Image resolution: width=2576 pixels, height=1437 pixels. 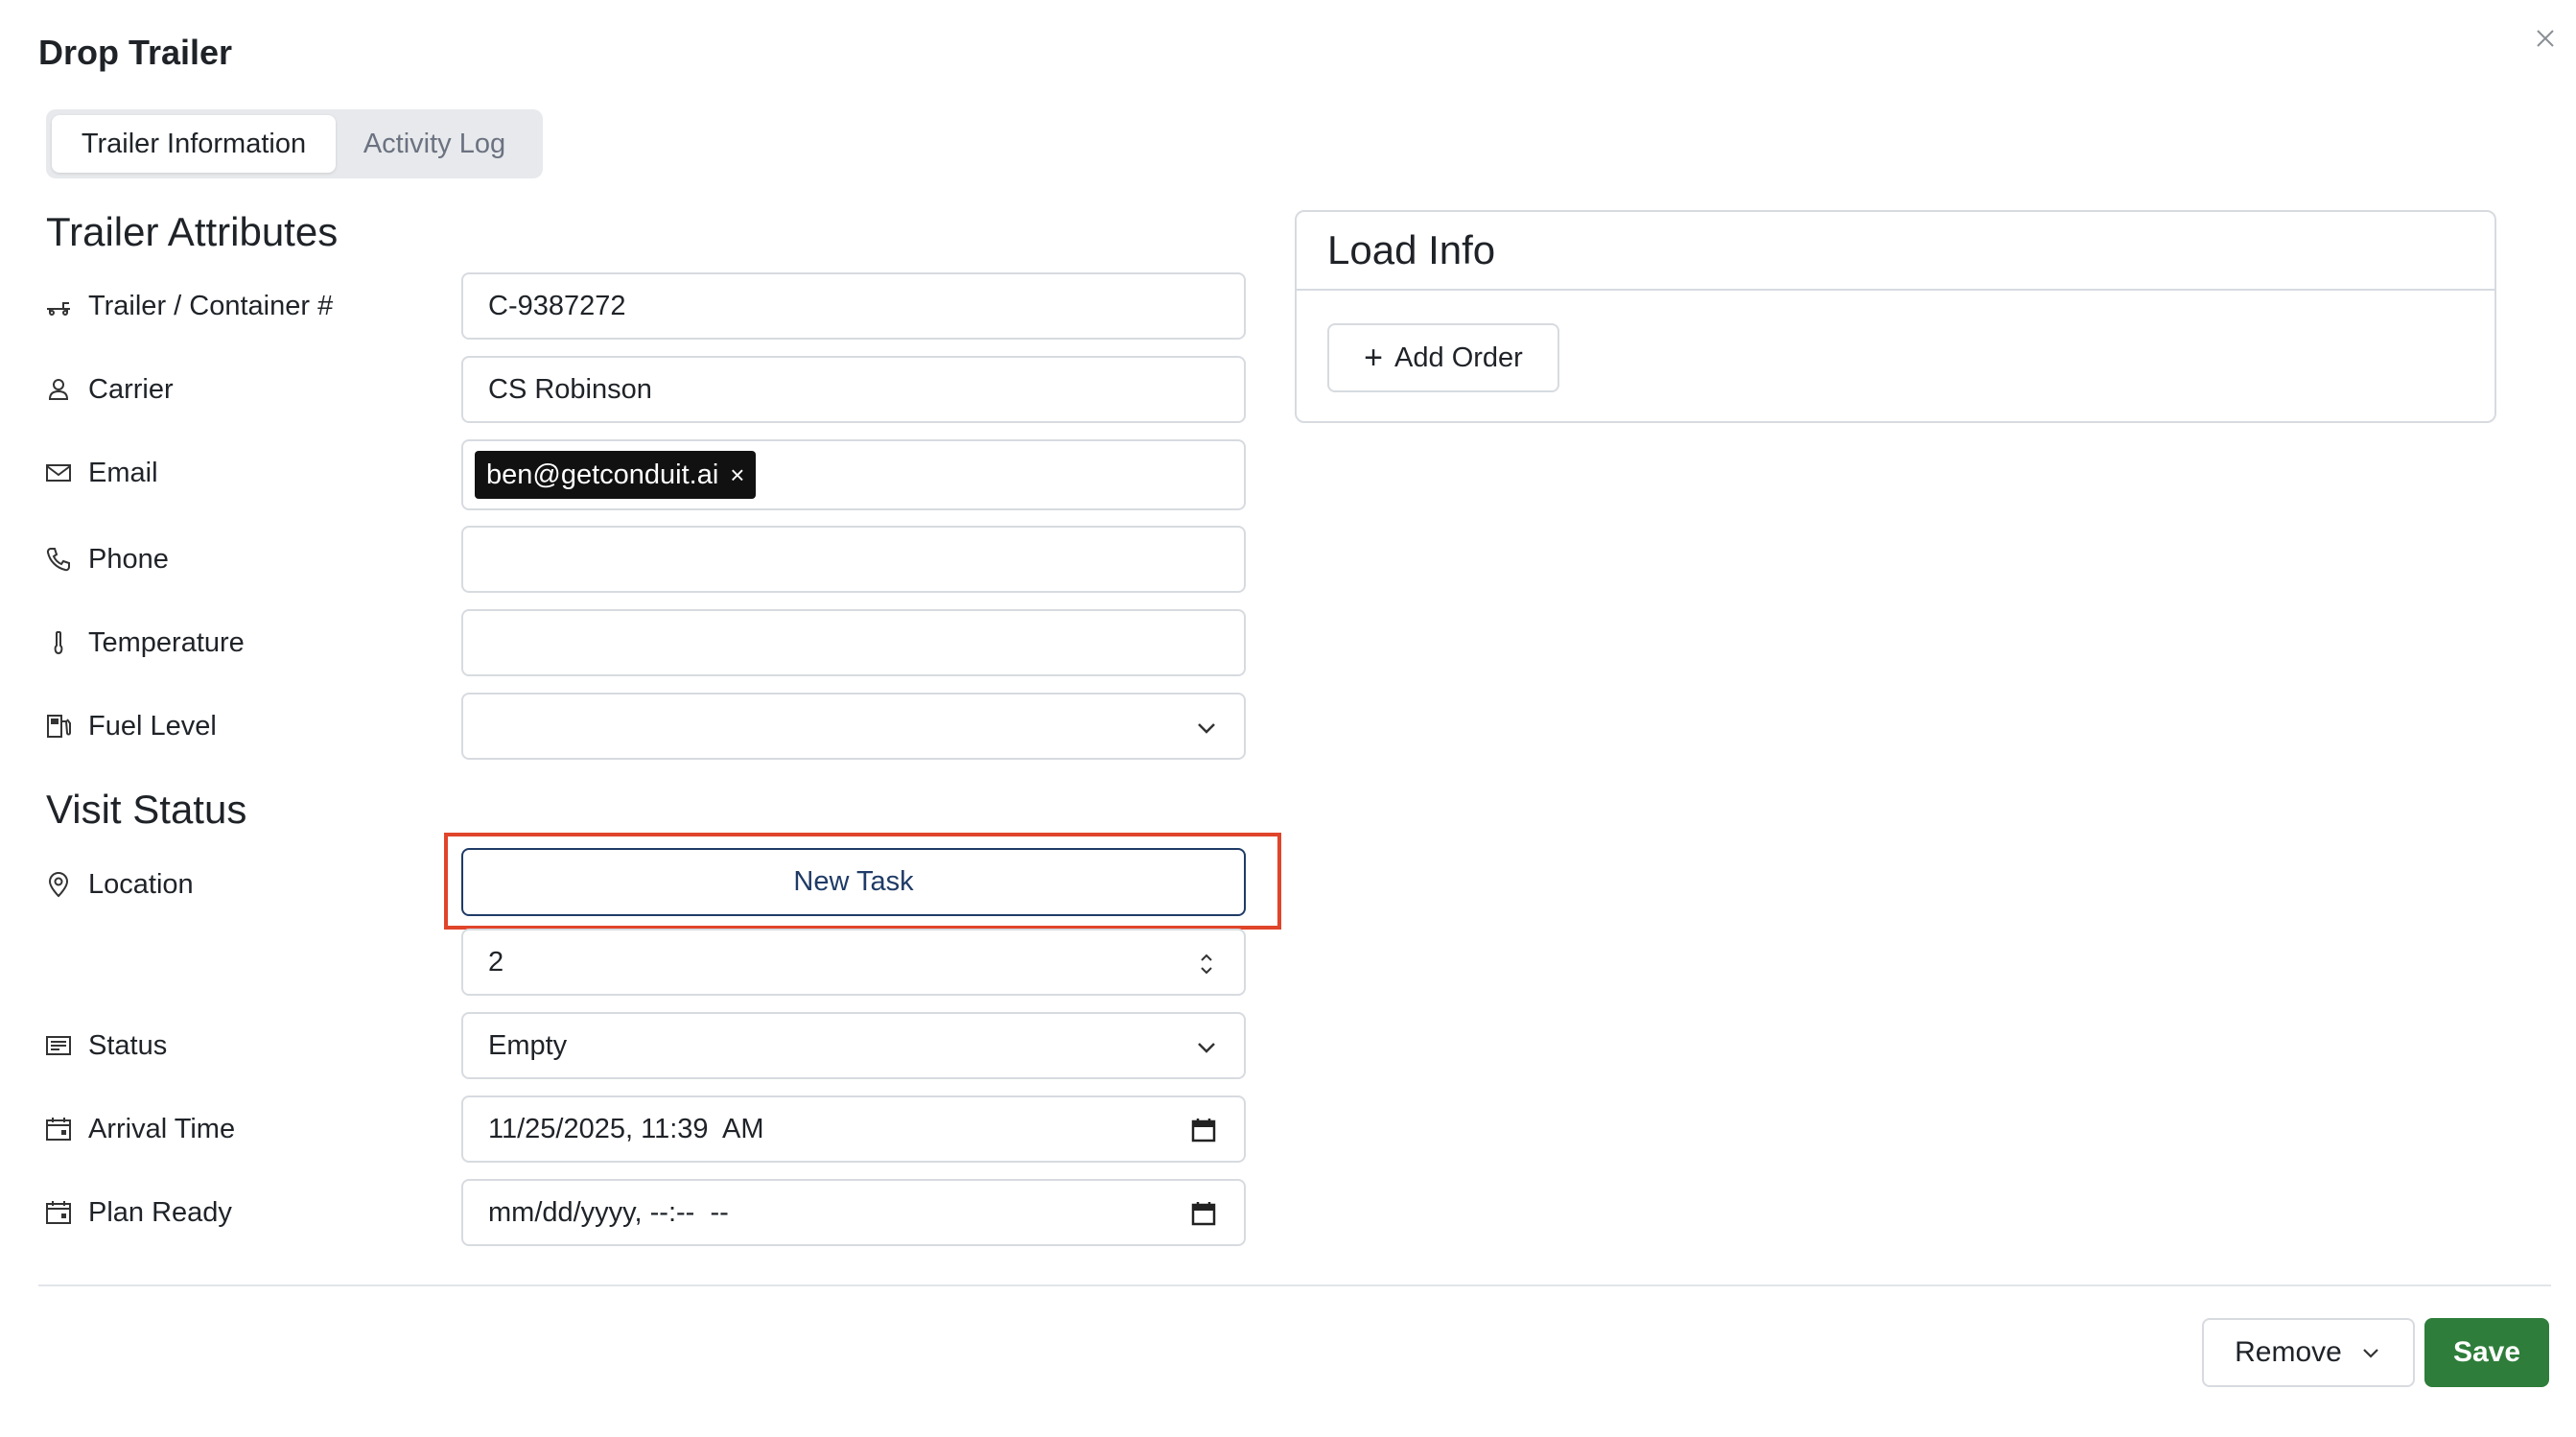 I want to click on add-order-label: Add Order, so click(x=1458, y=357).